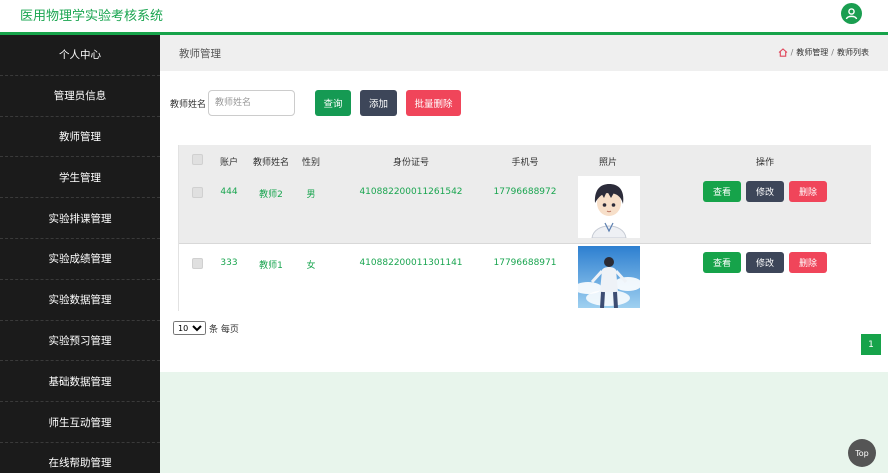 Image resolution: width=888 pixels, height=473 pixels. I want to click on sidebar-item-label: 个人中心, so click(80, 55).